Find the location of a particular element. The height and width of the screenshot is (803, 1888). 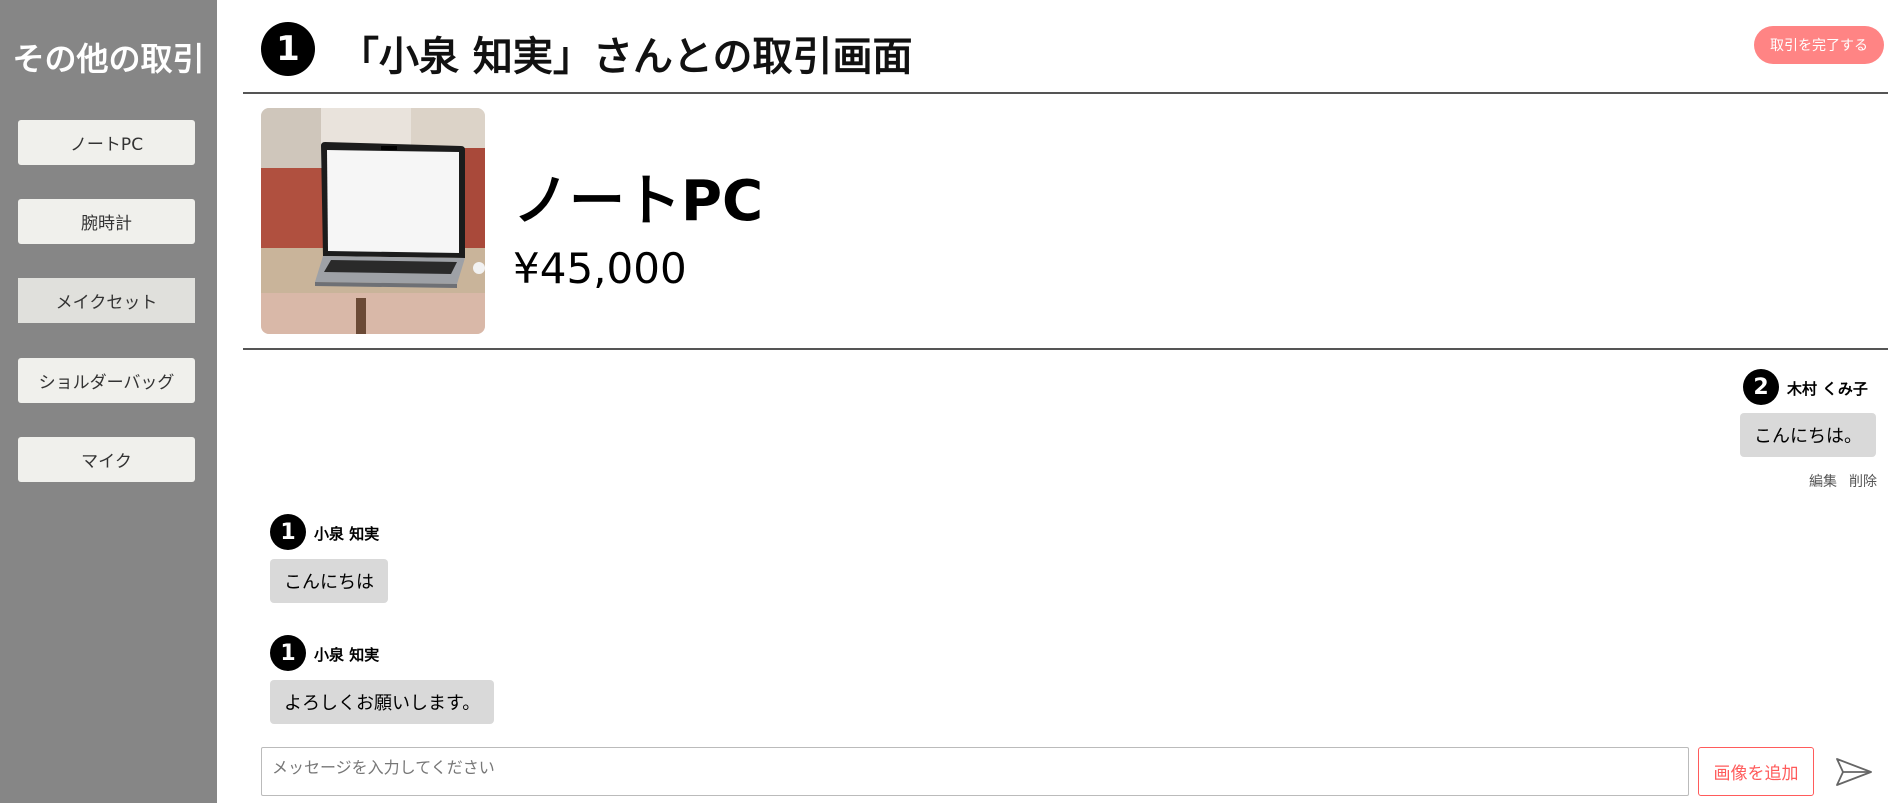

sidebar-item-shoulder-bag: ショルダーバッグ is located at coordinates (106, 380).